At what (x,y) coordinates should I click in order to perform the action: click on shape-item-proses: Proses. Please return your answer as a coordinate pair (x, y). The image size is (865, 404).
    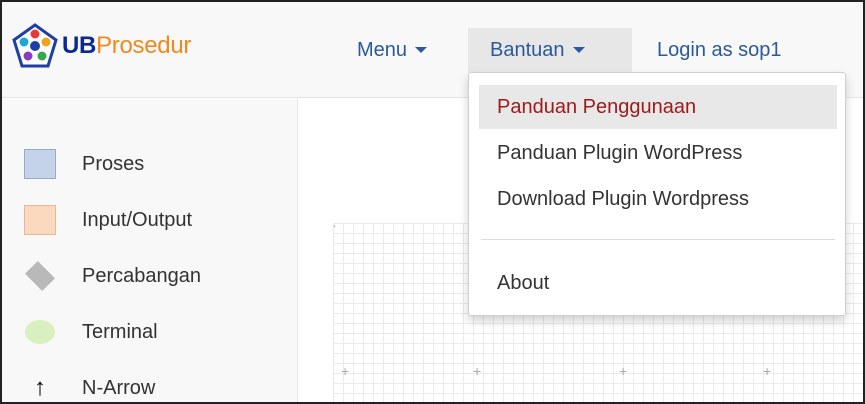
    Looking at the image, I should click on (84, 164).